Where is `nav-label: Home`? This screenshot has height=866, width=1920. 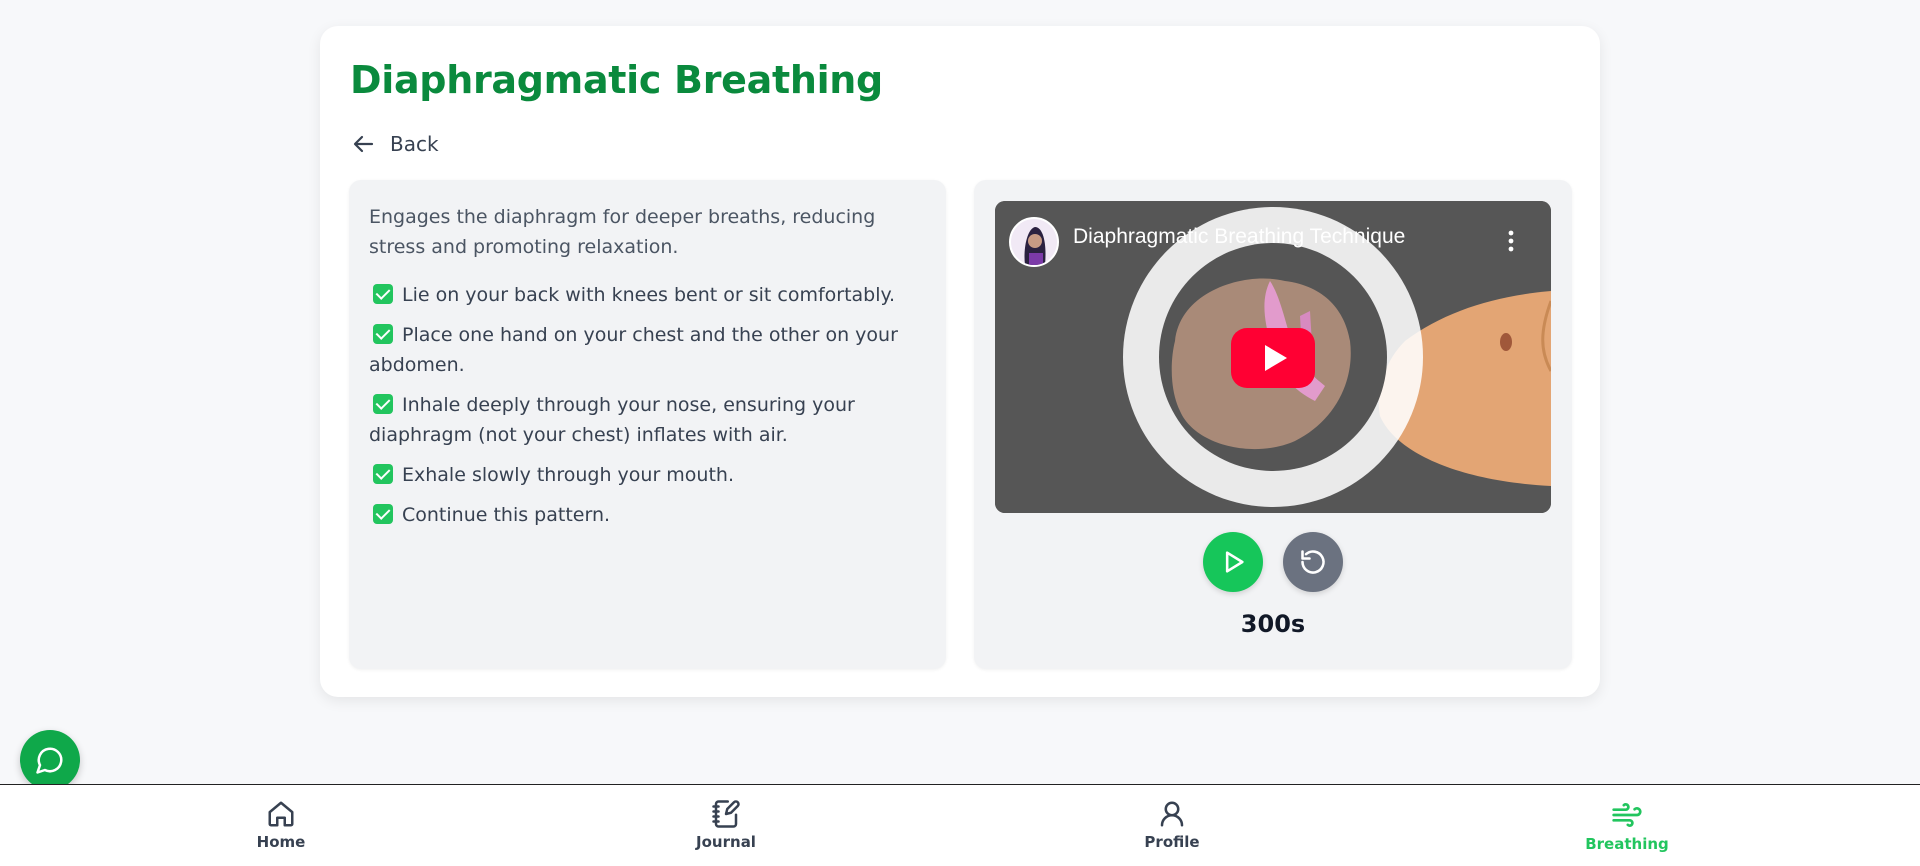 nav-label: Home is located at coordinates (281, 842).